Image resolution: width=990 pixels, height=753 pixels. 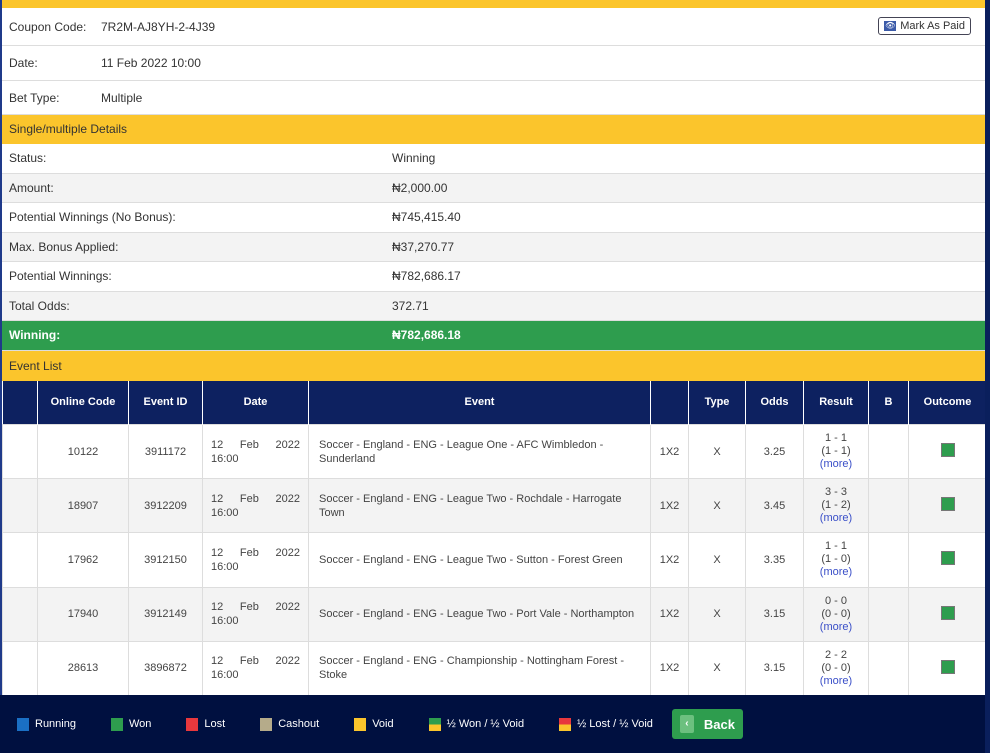 What do you see at coordinates (299, 724) in the screenshot?
I see `legend-label: Cashout` at bounding box center [299, 724].